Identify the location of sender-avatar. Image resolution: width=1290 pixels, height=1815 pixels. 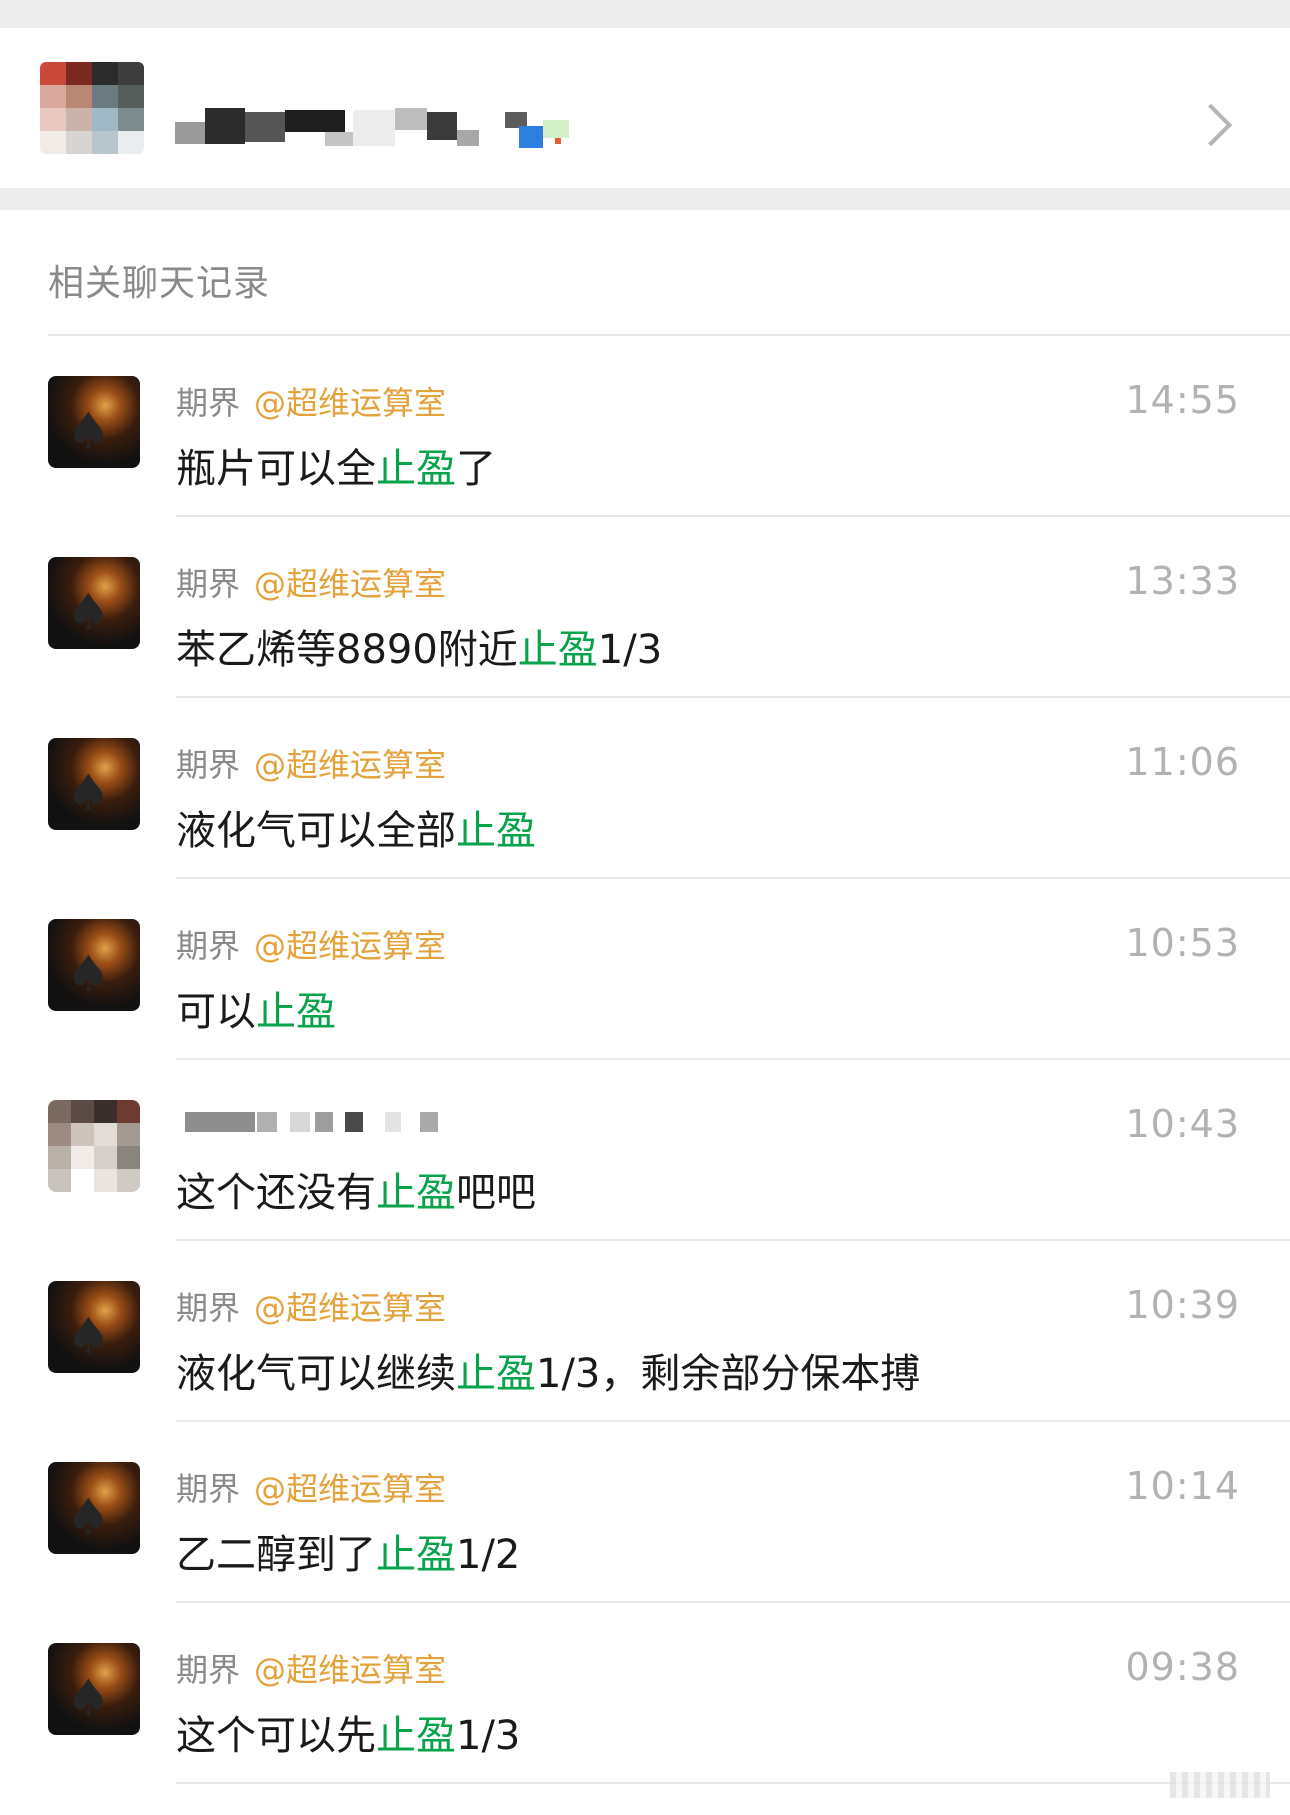
(94, 1146).